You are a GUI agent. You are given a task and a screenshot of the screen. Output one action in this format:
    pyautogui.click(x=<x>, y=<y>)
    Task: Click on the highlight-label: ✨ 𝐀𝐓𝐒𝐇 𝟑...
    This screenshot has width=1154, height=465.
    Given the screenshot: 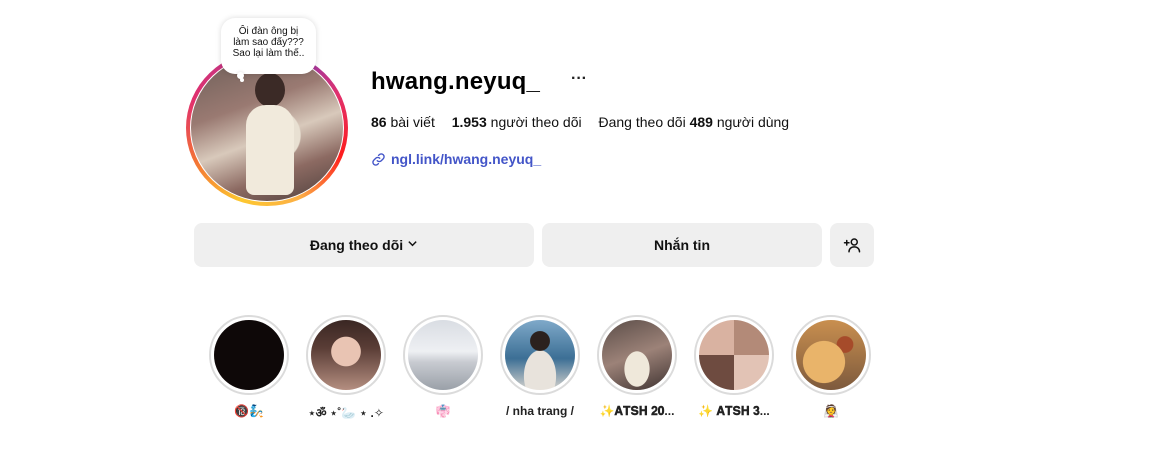 What is the action you would take?
    pyautogui.click(x=734, y=411)
    